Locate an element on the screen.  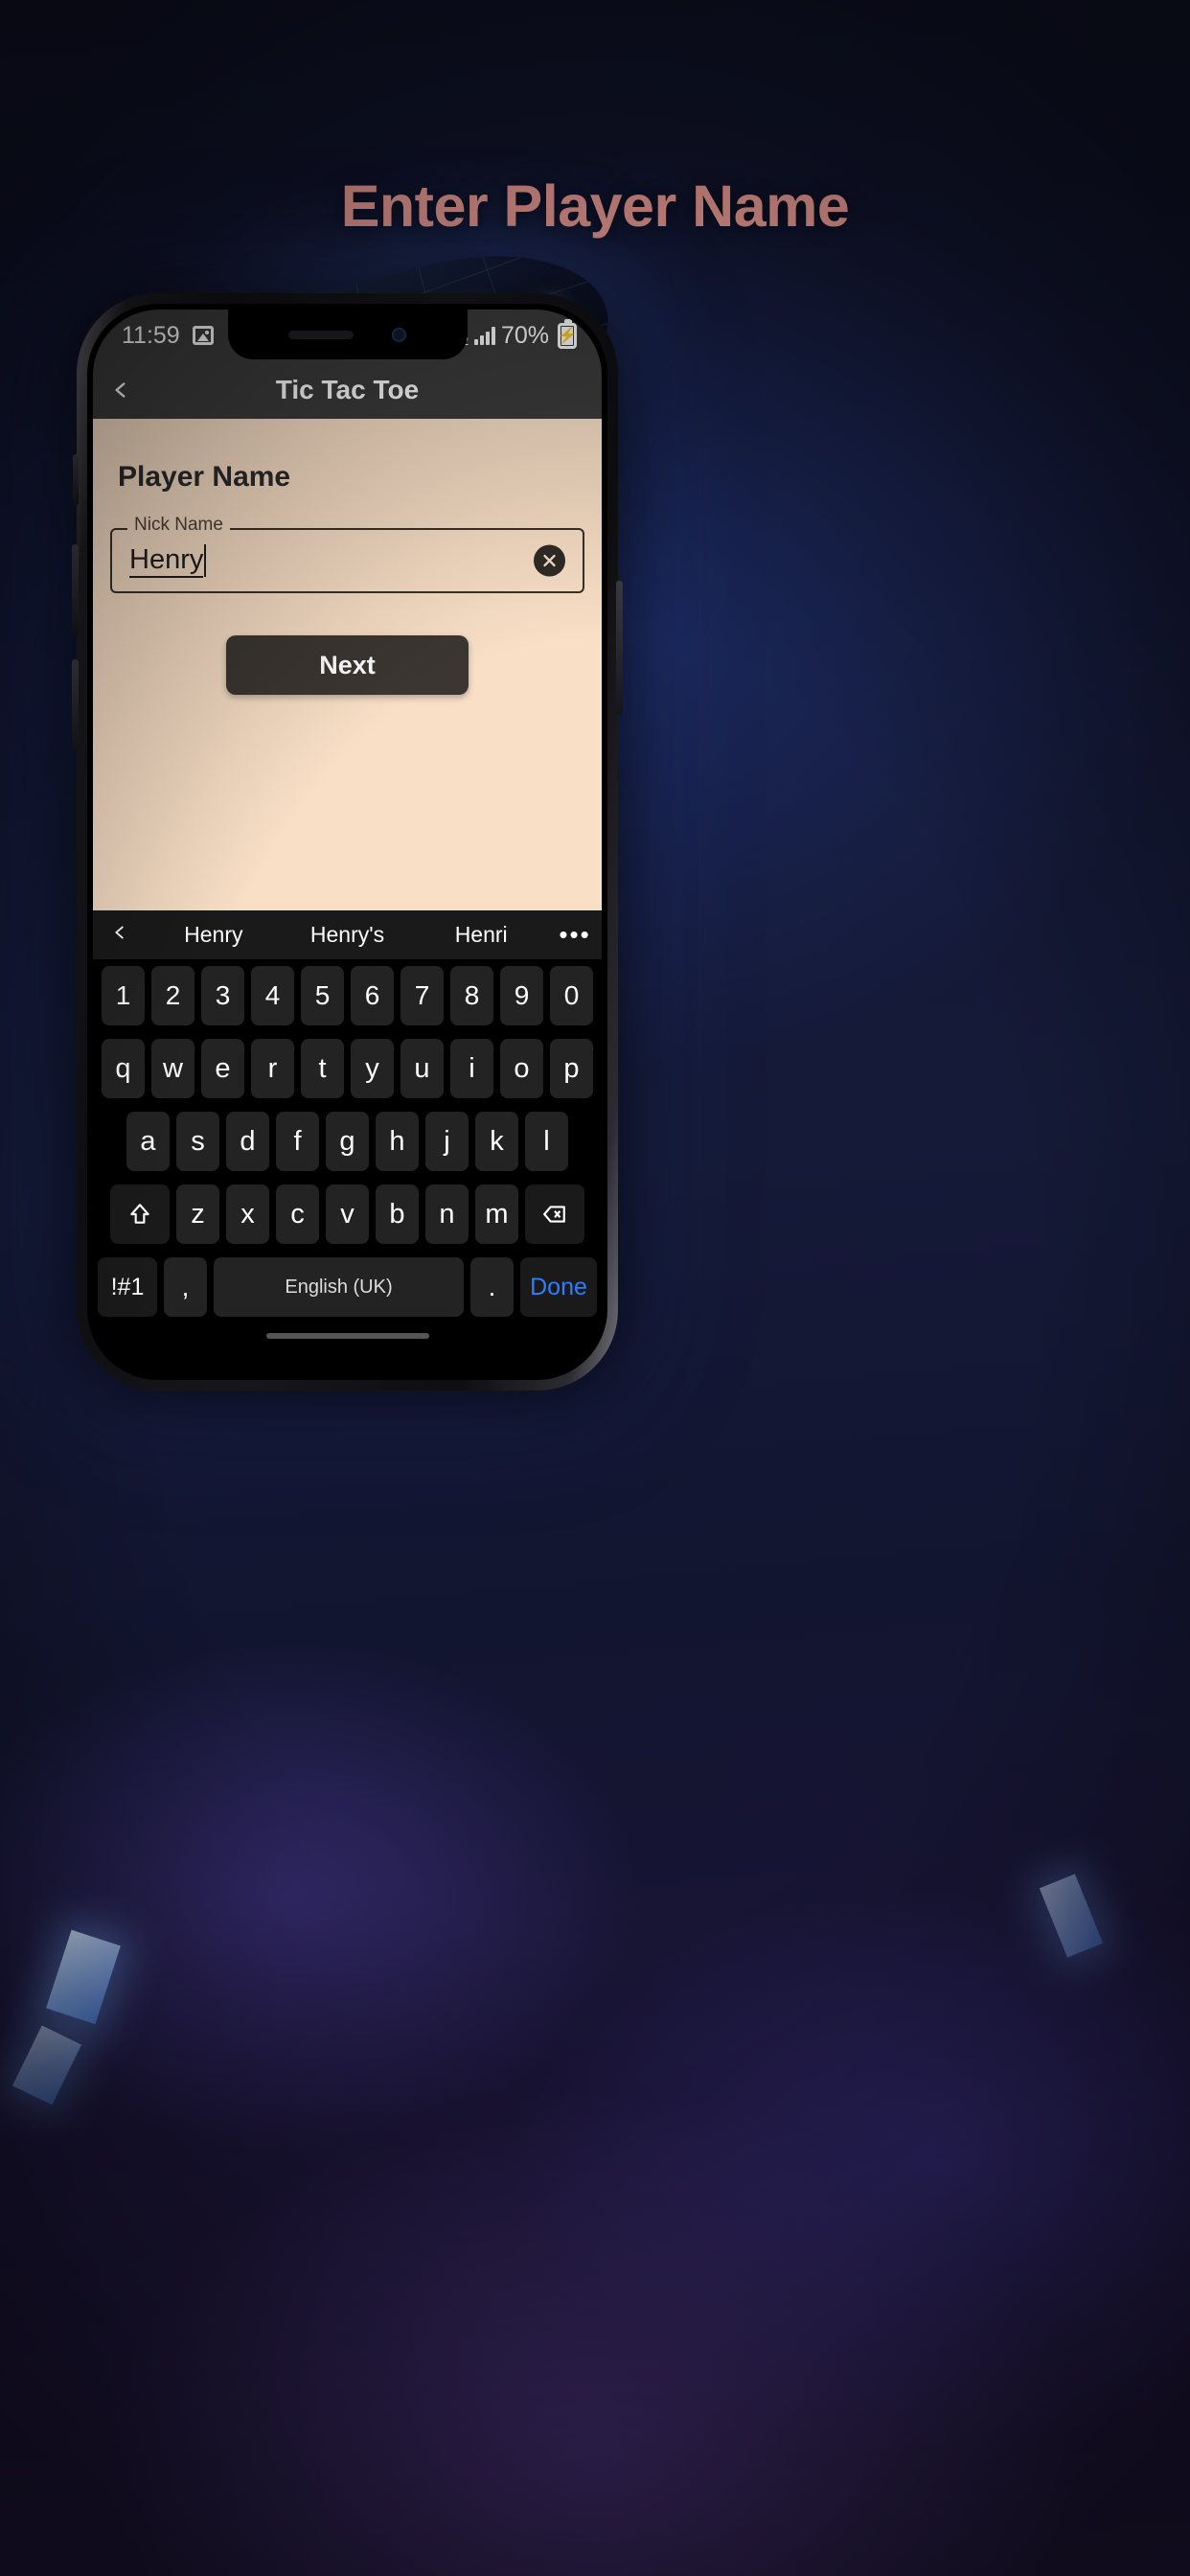
done-key: Done is located at coordinates (559, 1287).